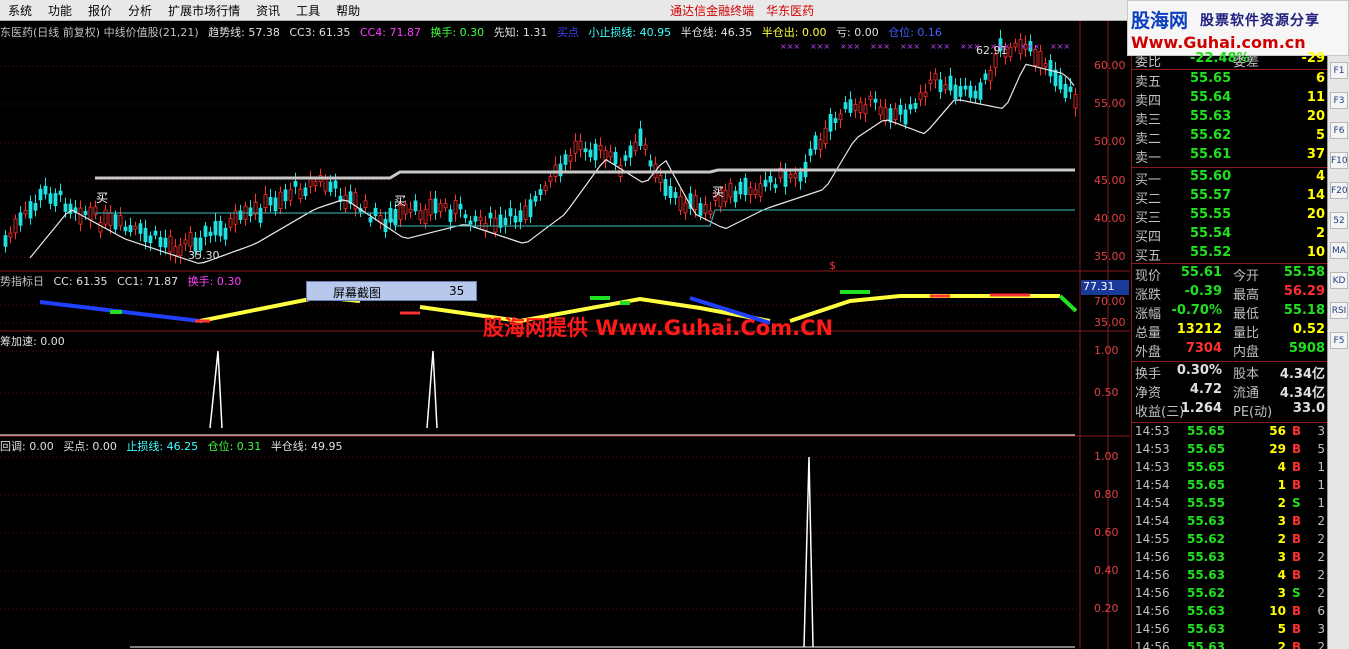  Describe the element at coordinates (1339, 160) in the screenshot. I see `toolbar-button: F10` at that location.